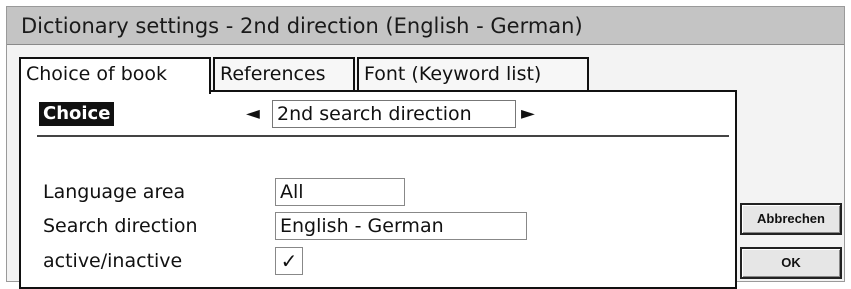  Describe the element at coordinates (453, 74) in the screenshot. I see `tab-label: Font (Keyword list)` at that location.